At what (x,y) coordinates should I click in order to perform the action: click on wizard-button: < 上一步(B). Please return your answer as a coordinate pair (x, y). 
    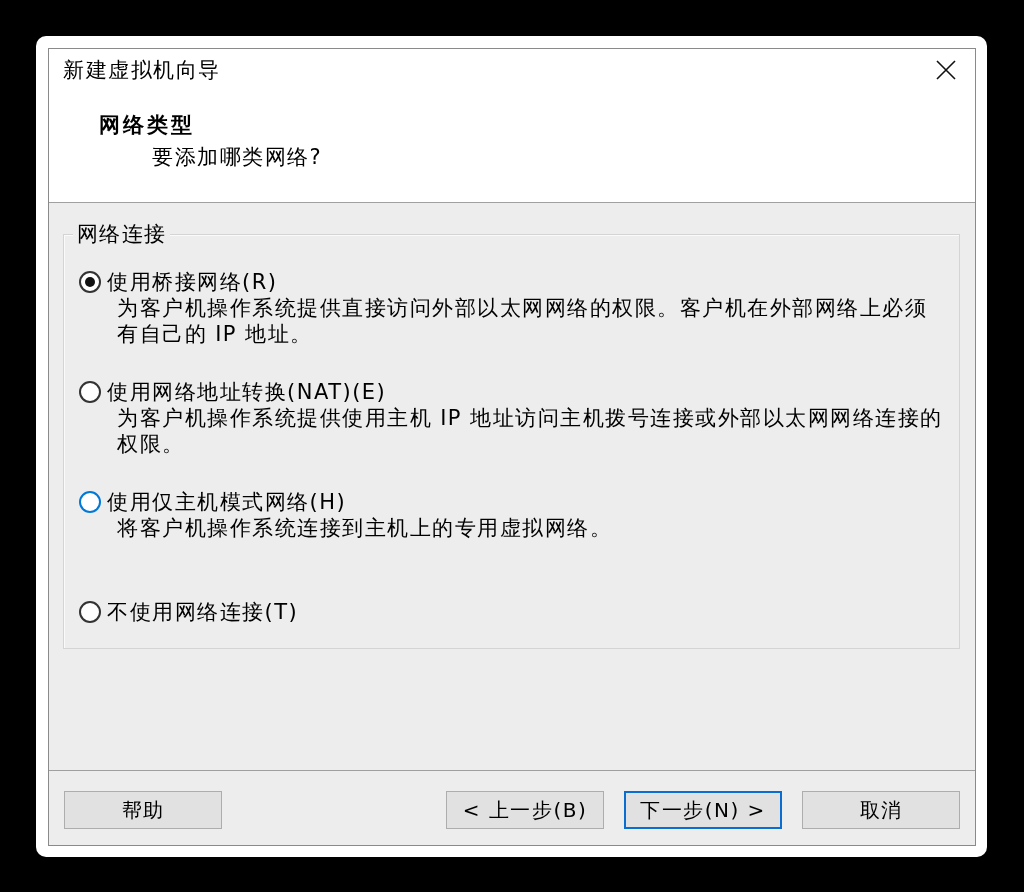
    Looking at the image, I should click on (525, 810).